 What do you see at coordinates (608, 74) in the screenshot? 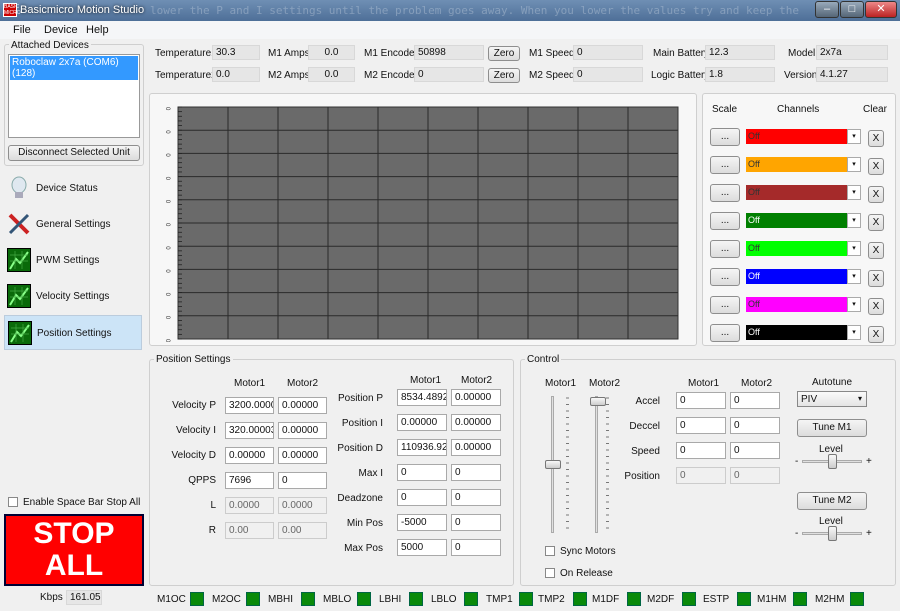
I see `m2-speed-value: 0` at bounding box center [608, 74].